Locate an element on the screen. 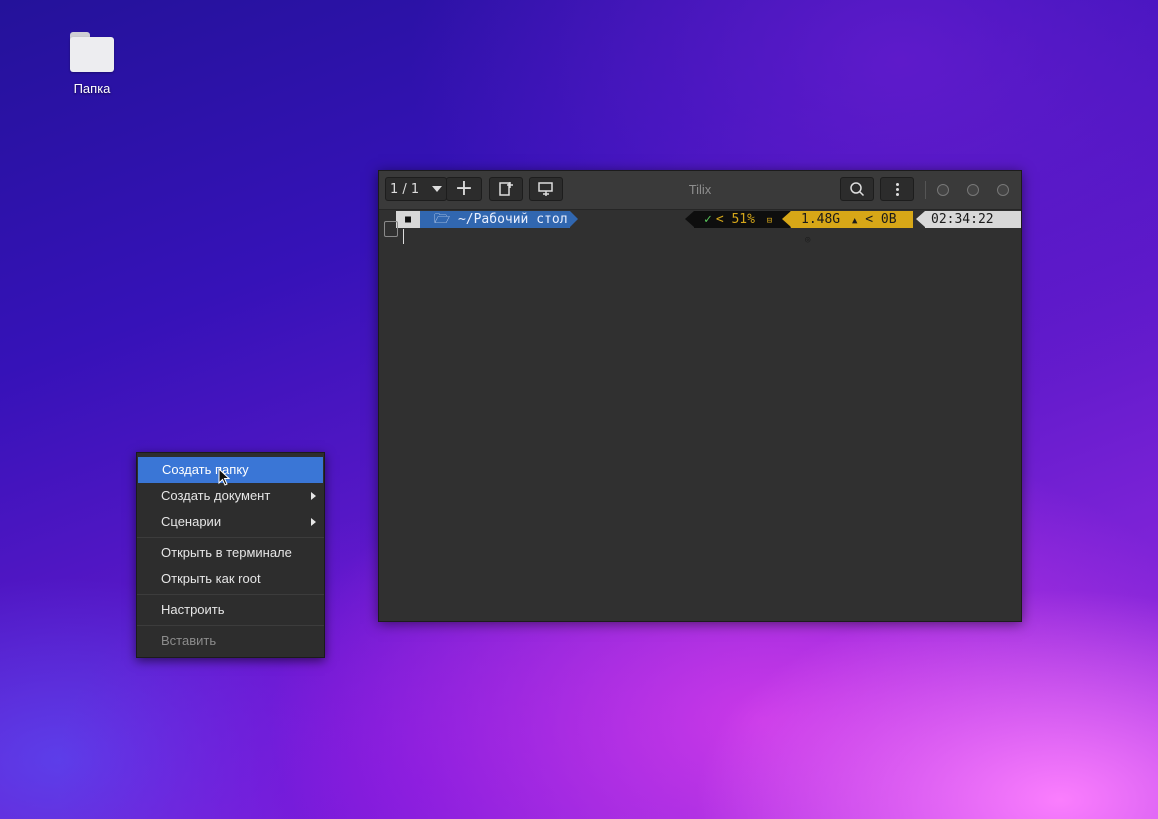  memory-usage: 1.48G is located at coordinates (821, 219).